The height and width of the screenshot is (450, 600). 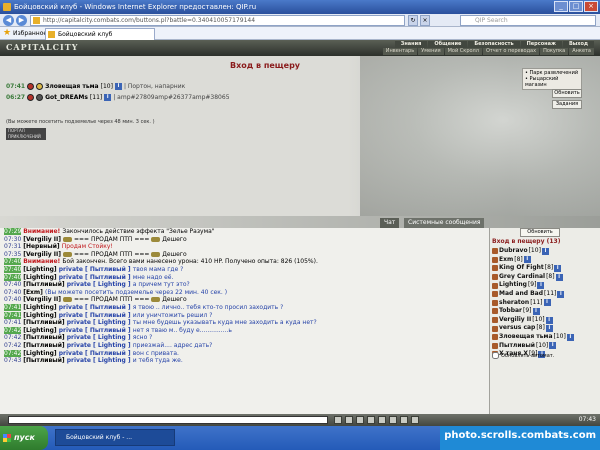 What do you see at coordinates (7, 33) in the screenshot?
I see `favorites-star-icon: ★` at bounding box center [7, 33].